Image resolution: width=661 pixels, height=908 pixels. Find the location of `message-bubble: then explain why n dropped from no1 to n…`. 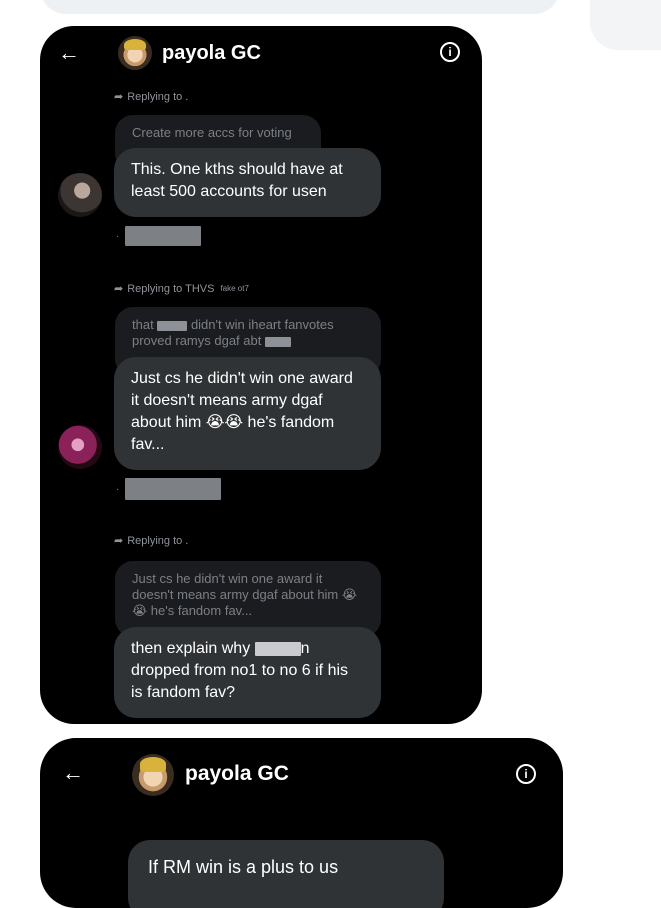

message-bubble: then explain why n dropped from no1 to n… is located at coordinates (247, 672).